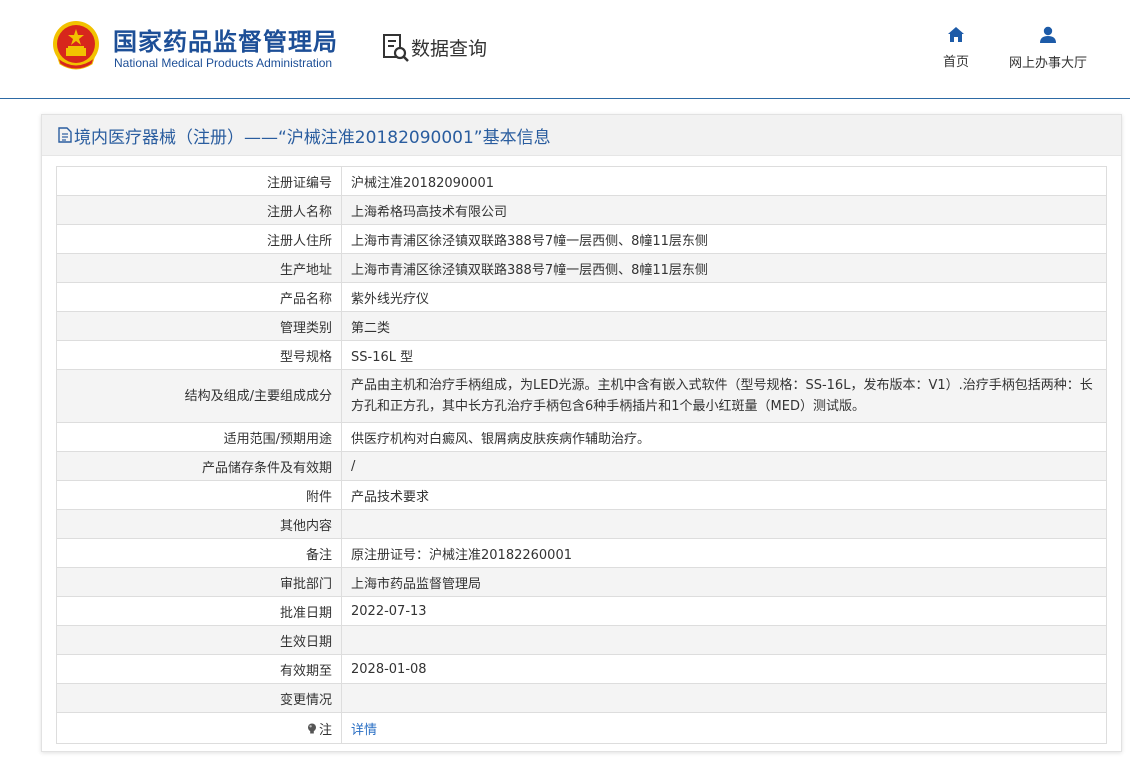 Image resolution: width=1130 pixels, height=761 pixels. Describe the element at coordinates (724, 611) in the screenshot. I see `row-value: 2022-07-13` at that location.